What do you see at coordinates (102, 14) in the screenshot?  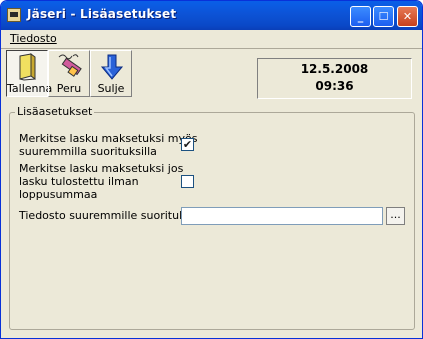 I see `window-title: Jäseri - Lisäasetukset` at bounding box center [102, 14].